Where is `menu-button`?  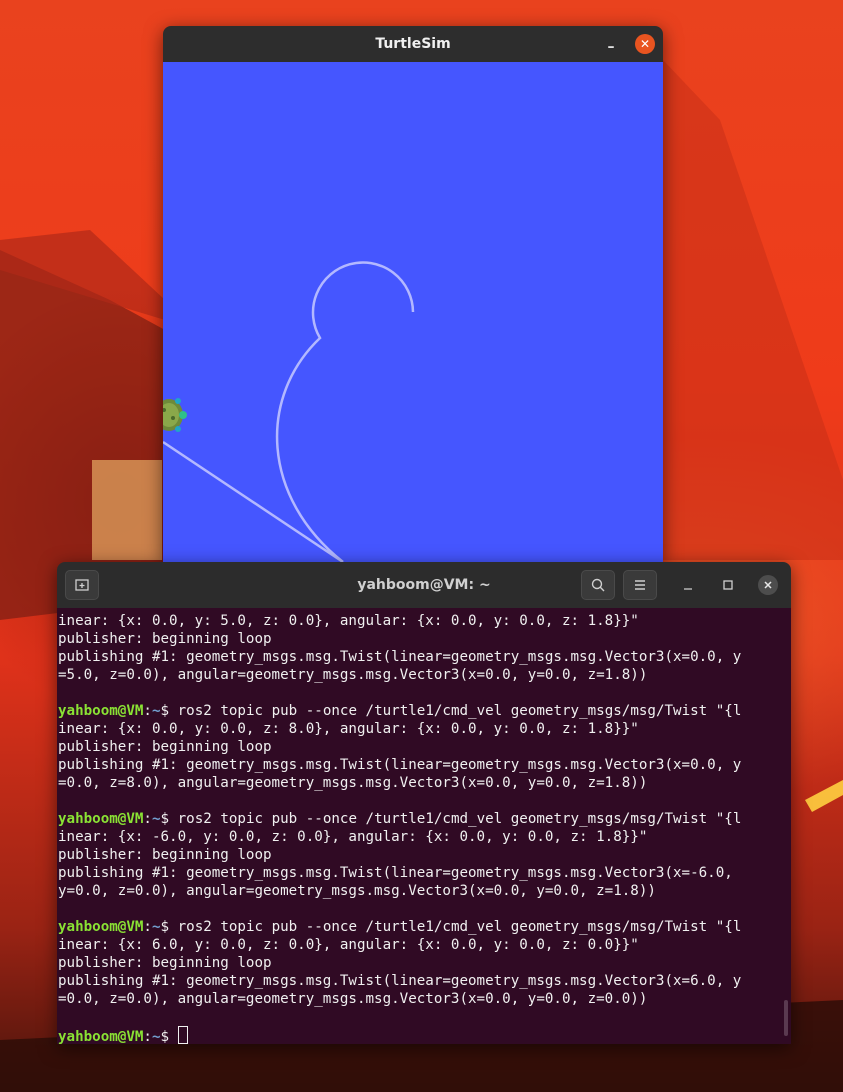
menu-button is located at coordinates (640, 585).